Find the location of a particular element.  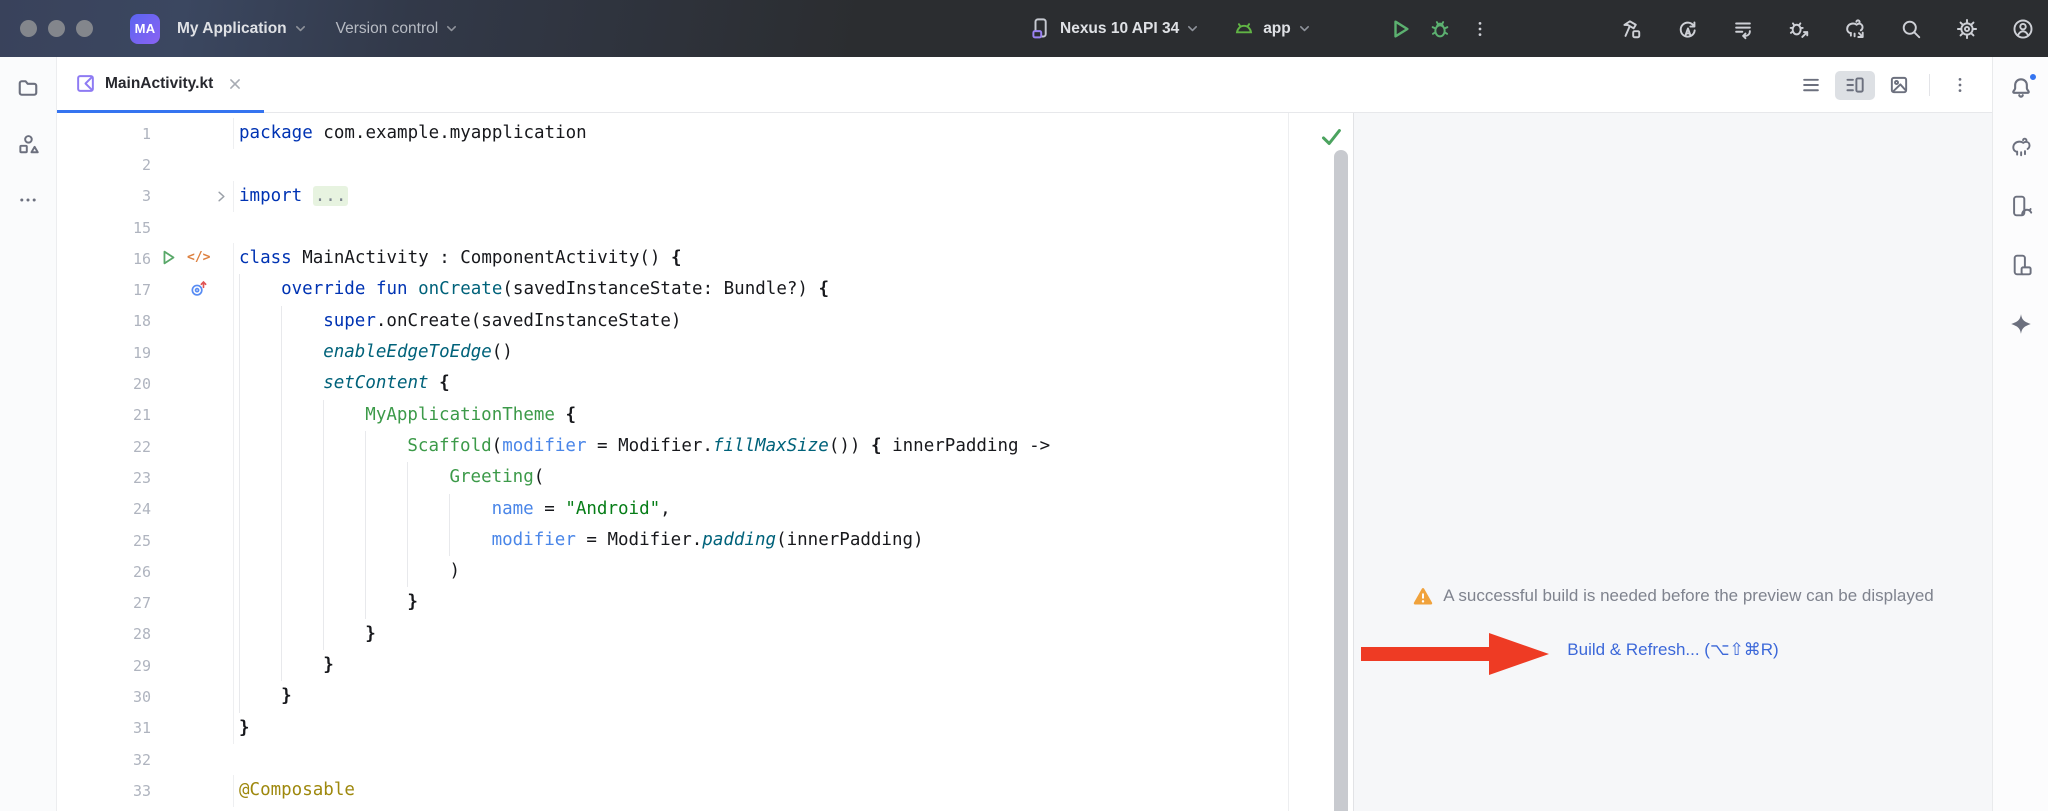

window-minimize-button is located at coordinates (56, 28).